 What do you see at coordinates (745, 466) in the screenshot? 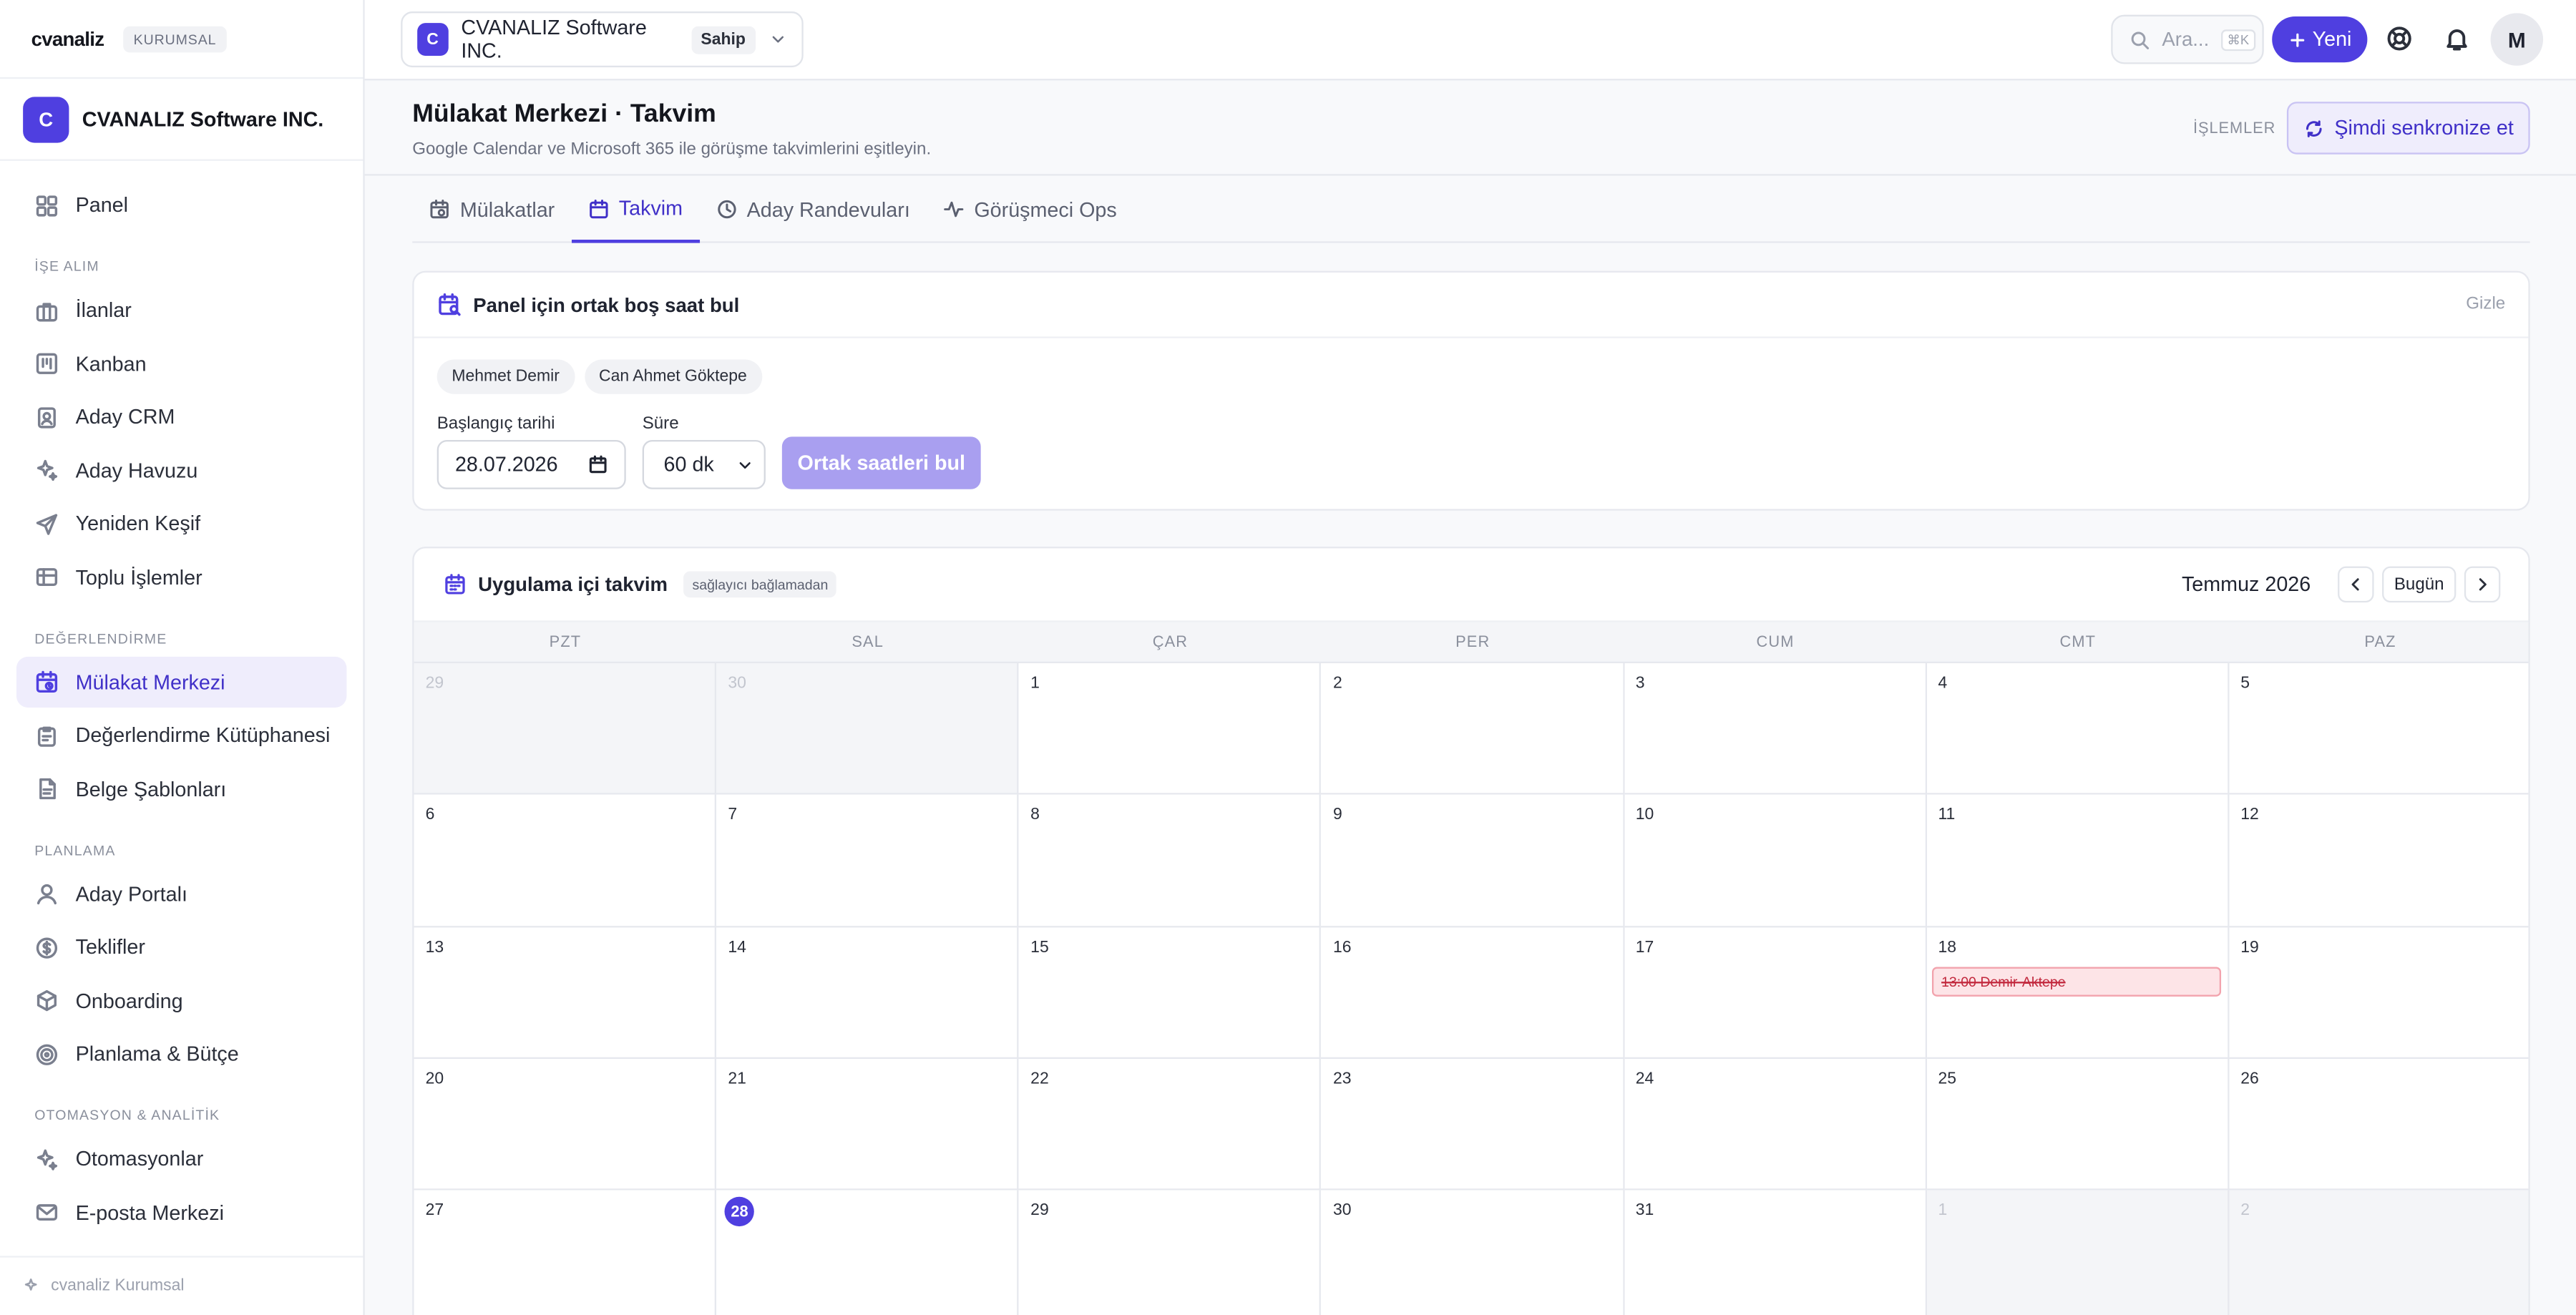
I see `chevron-down-icon` at bounding box center [745, 466].